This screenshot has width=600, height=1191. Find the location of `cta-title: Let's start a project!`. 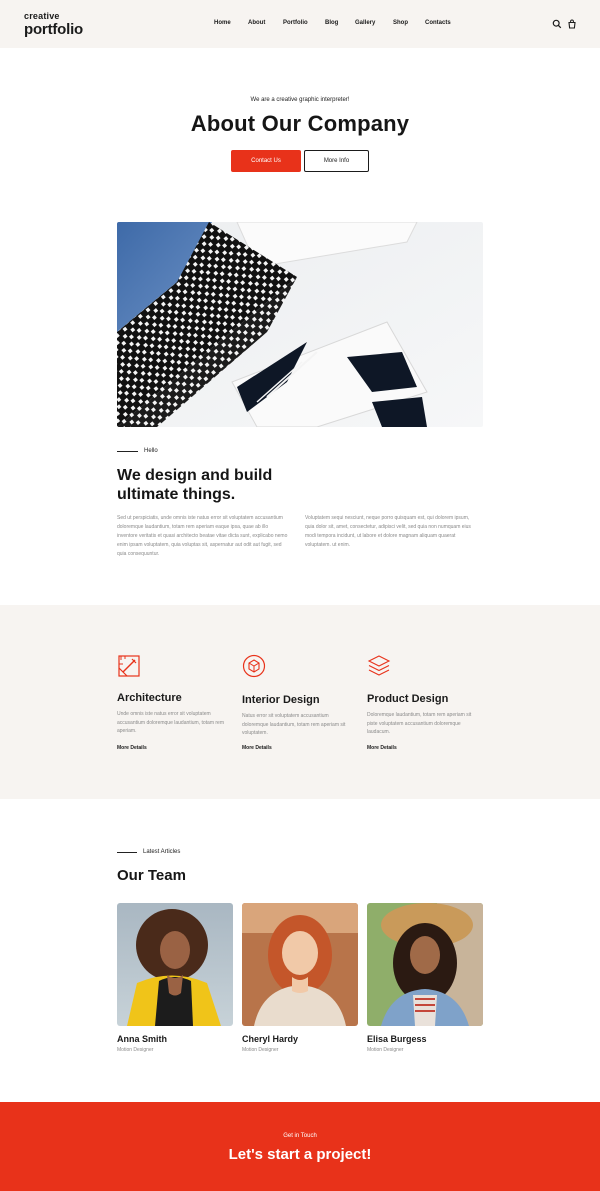

cta-title: Let's start a project! is located at coordinates (300, 1154).